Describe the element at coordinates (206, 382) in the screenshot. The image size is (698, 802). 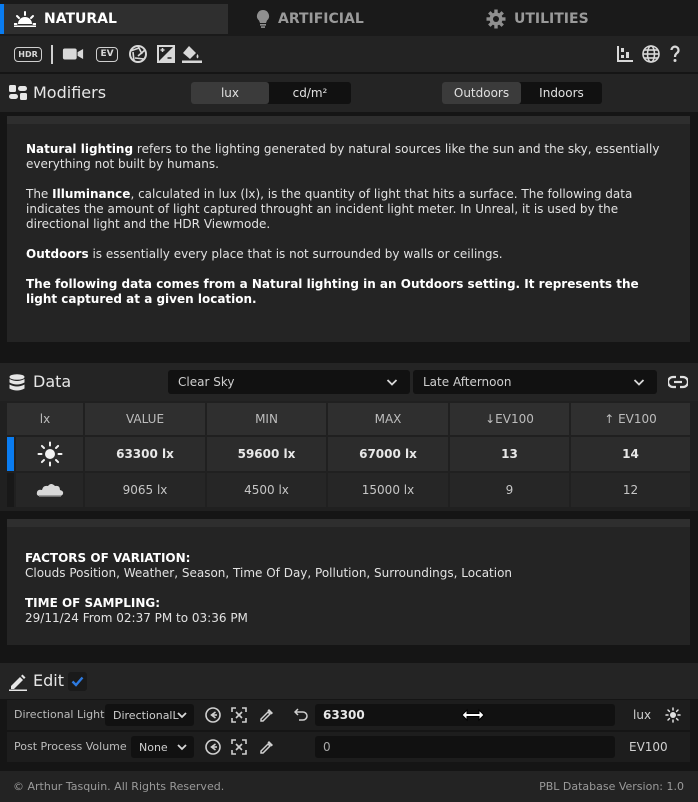
I see `sky-condition-value: Clear Sky` at that location.